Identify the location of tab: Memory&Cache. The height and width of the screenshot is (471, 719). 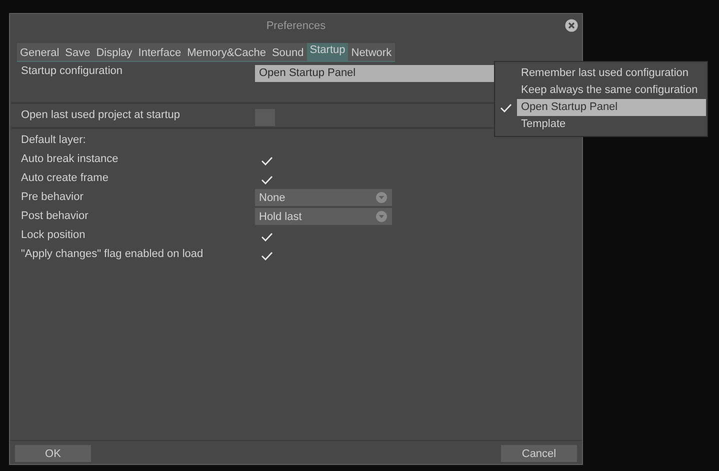
(226, 53).